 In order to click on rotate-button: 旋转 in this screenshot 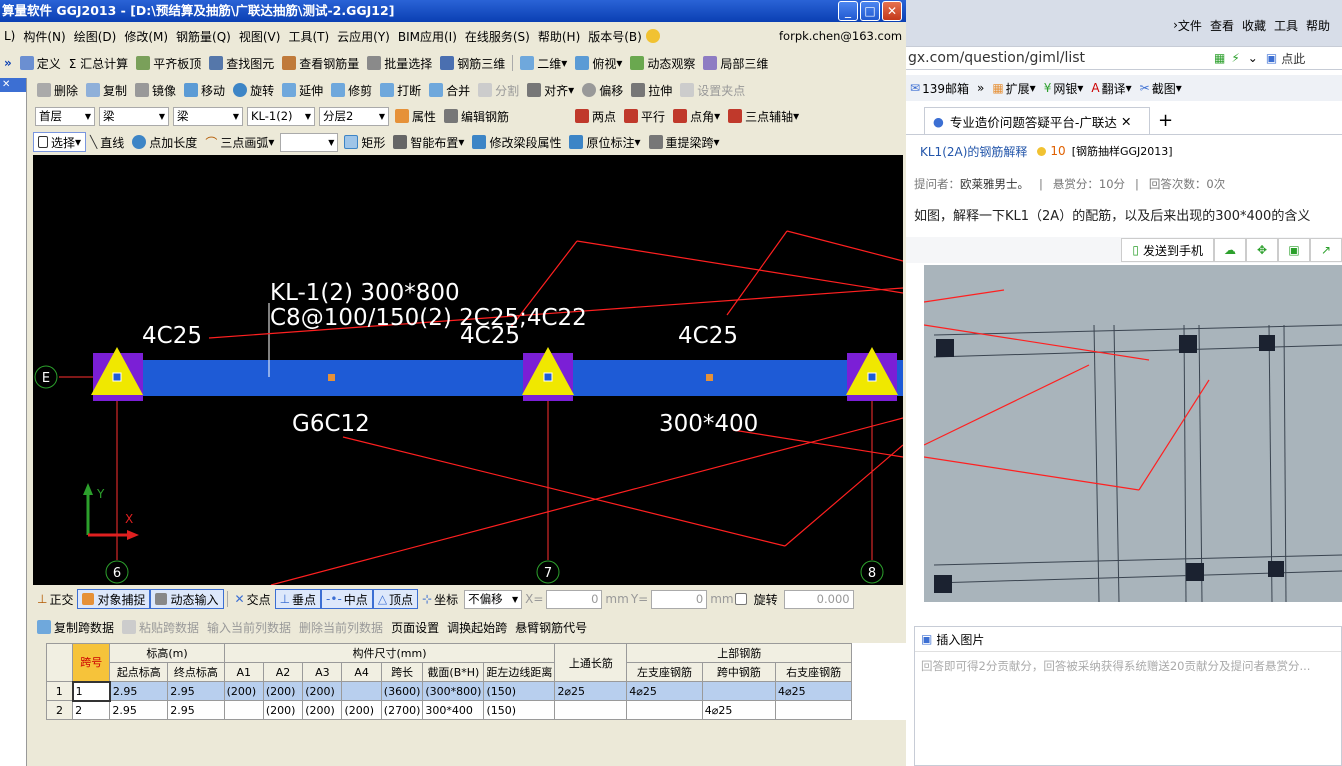, I will do `click(253, 90)`.